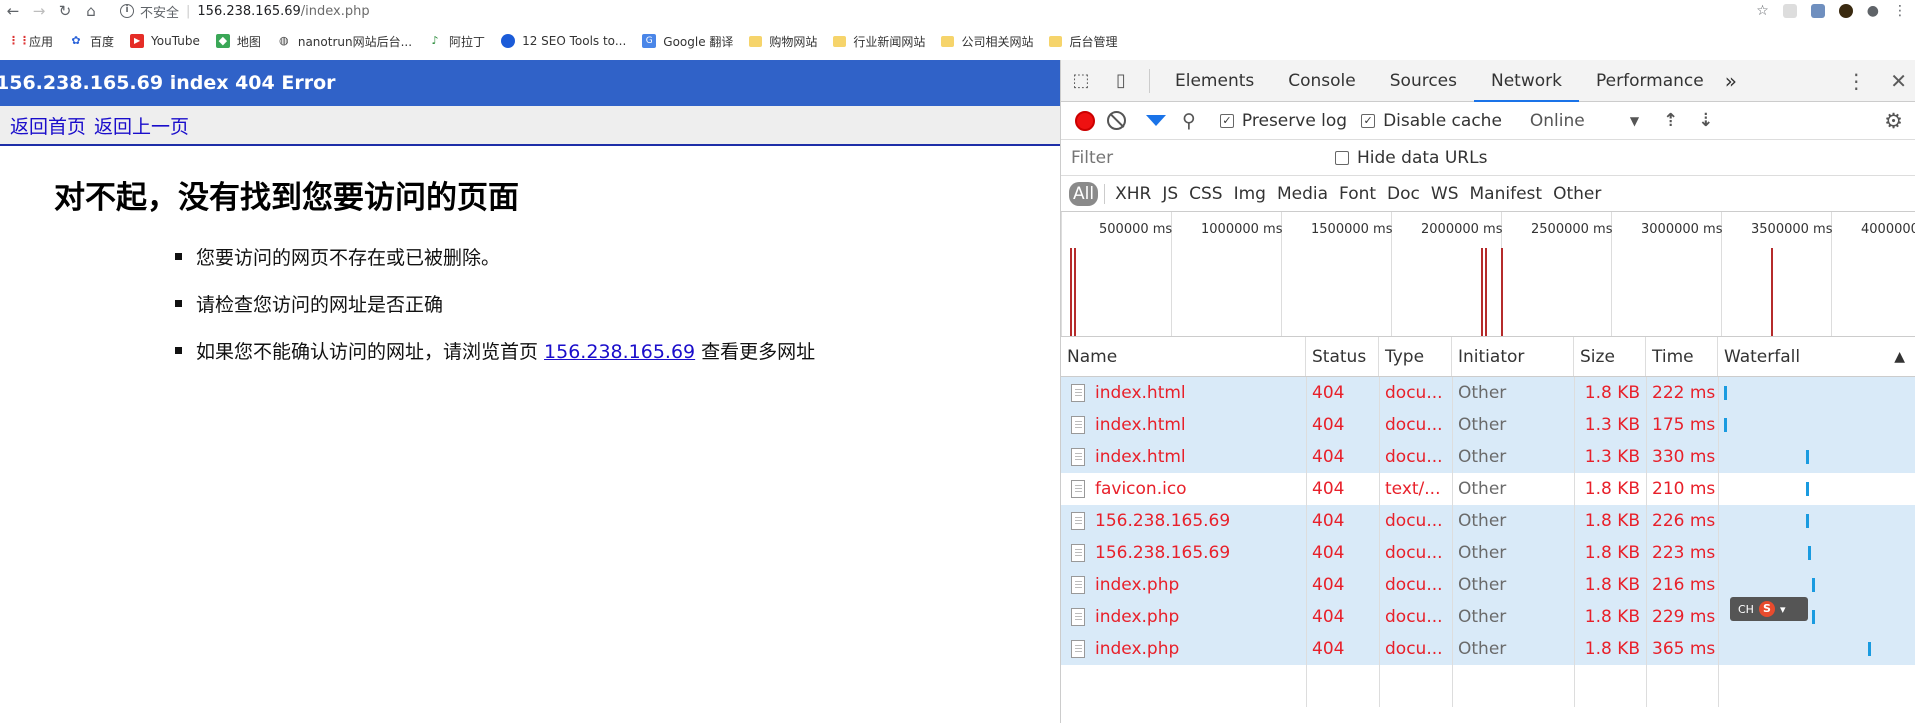 The image size is (1915, 723). Describe the element at coordinates (1170, 194) in the screenshot. I see `type-filter-js: JS` at that location.